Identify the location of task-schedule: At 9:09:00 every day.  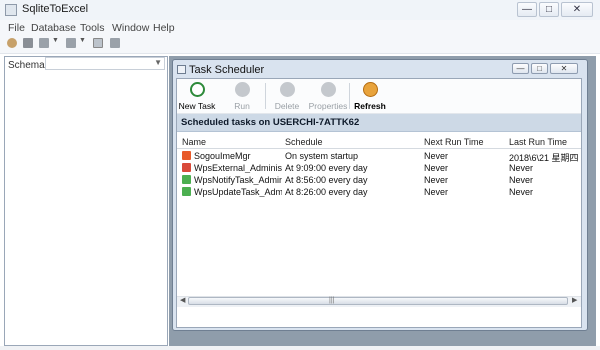
(326, 168).